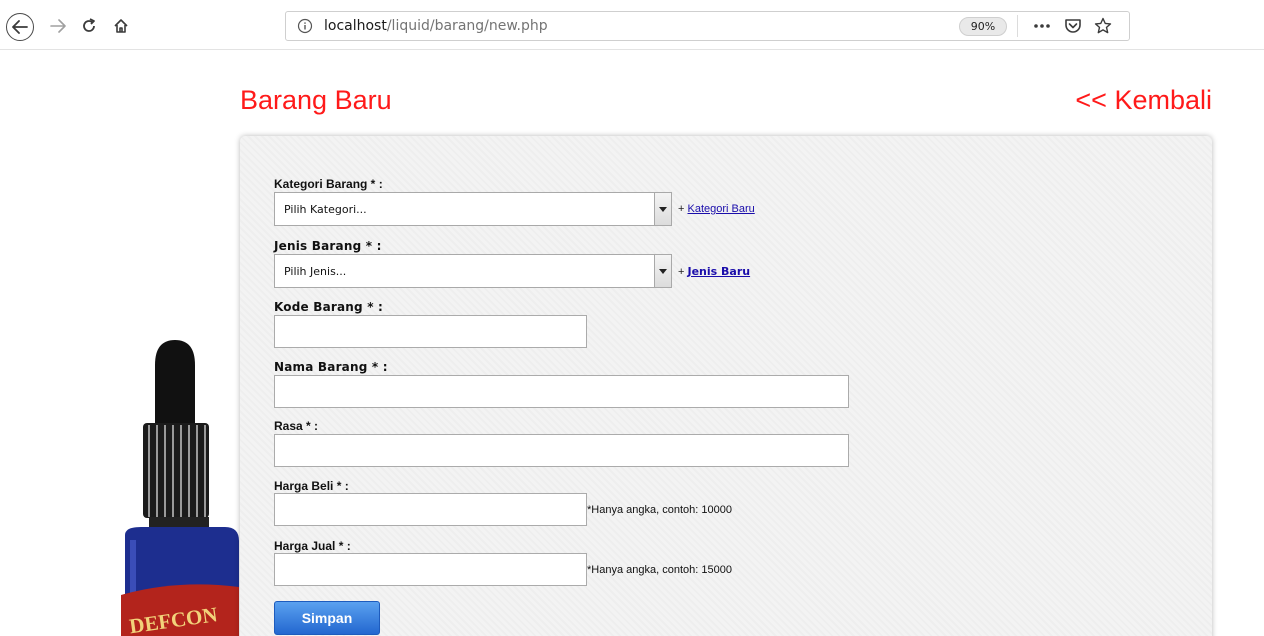 Image resolution: width=1264 pixels, height=636 pixels. I want to click on add-kategori: + Kategori Baru, so click(716, 209).